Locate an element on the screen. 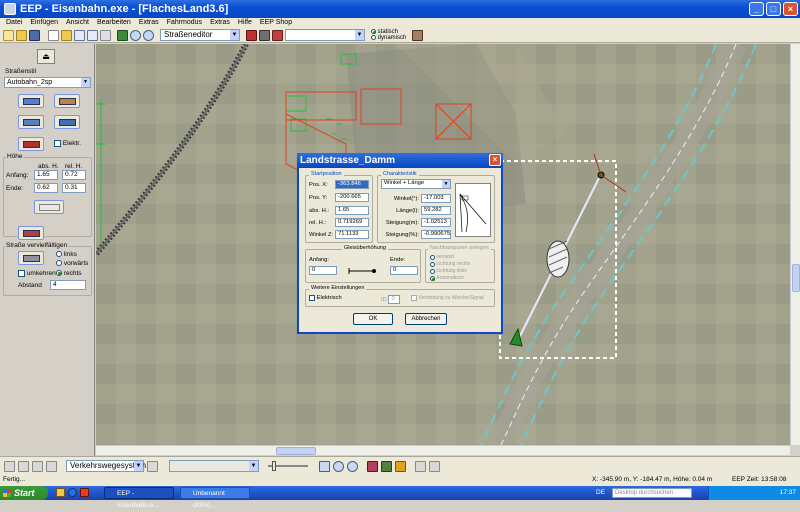 The width and height of the screenshot is (800, 512). menu-hilfe: Hilfe is located at coordinates (245, 23).